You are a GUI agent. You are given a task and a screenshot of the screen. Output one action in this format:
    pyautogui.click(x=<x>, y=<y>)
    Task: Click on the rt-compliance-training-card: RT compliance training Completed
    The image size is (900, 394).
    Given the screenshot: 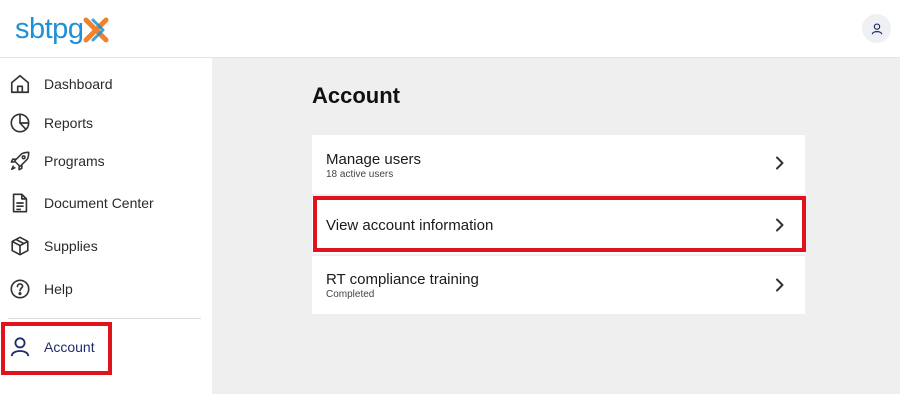 What is the action you would take?
    pyautogui.click(x=558, y=285)
    